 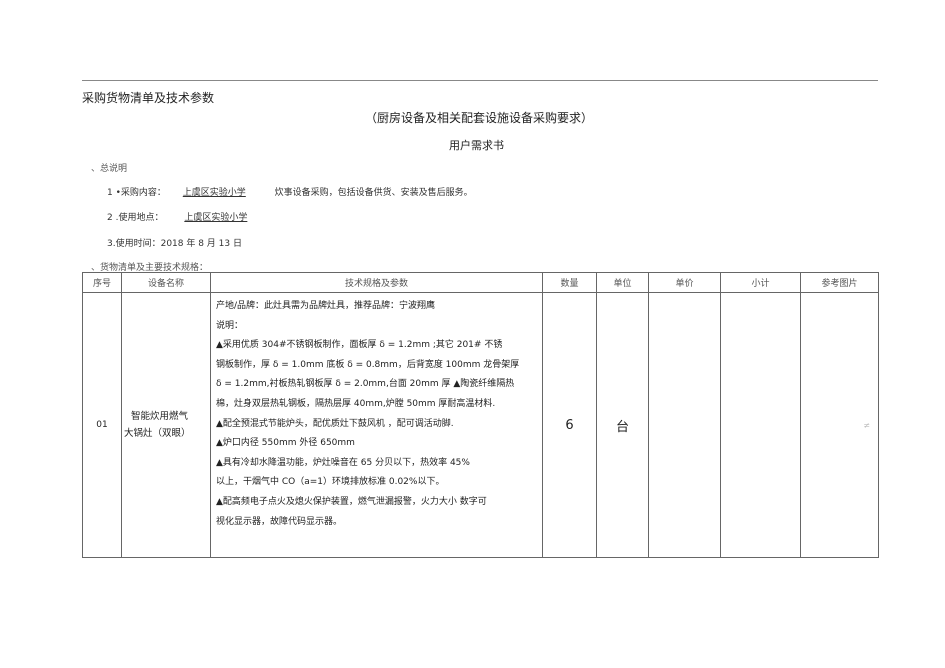 I want to click on equipment-name-line1: 智能炊用燃气, so click(x=160, y=416).